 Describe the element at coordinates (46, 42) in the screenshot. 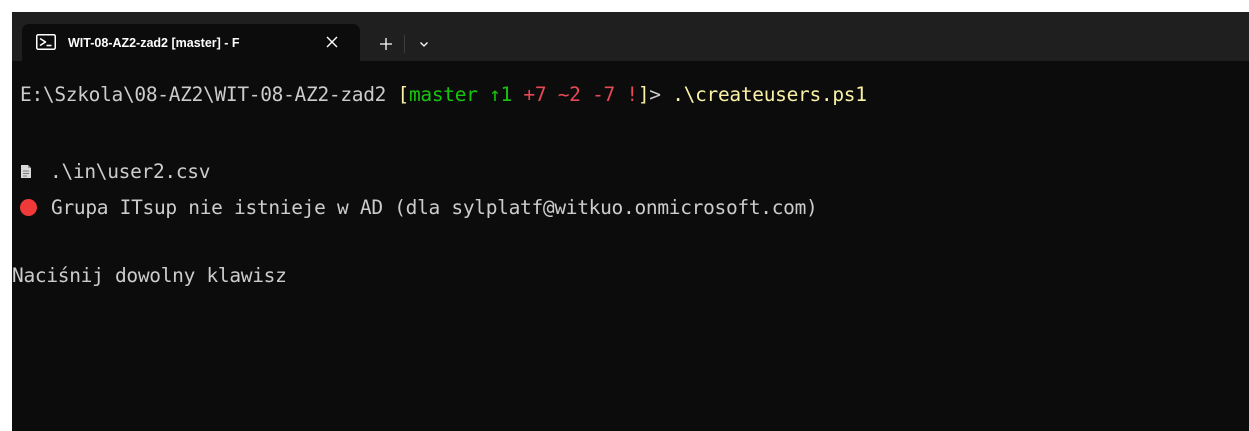

I see `powershell-icon` at that location.